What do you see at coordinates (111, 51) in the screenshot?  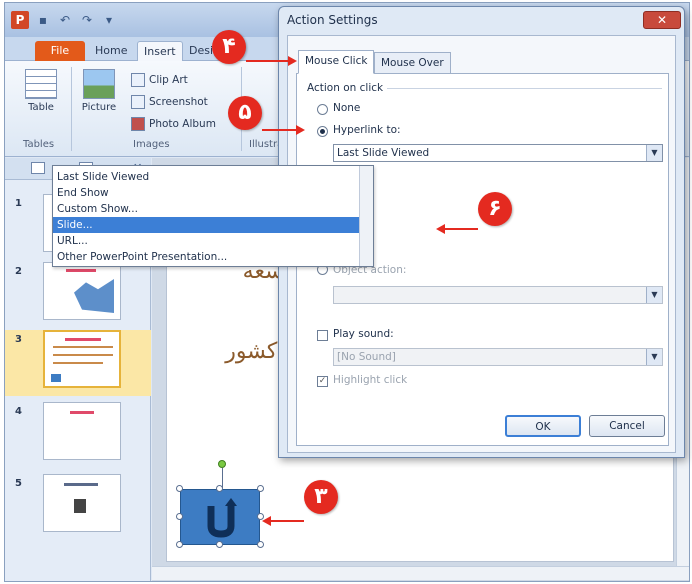 I see `tab-home: Home` at bounding box center [111, 51].